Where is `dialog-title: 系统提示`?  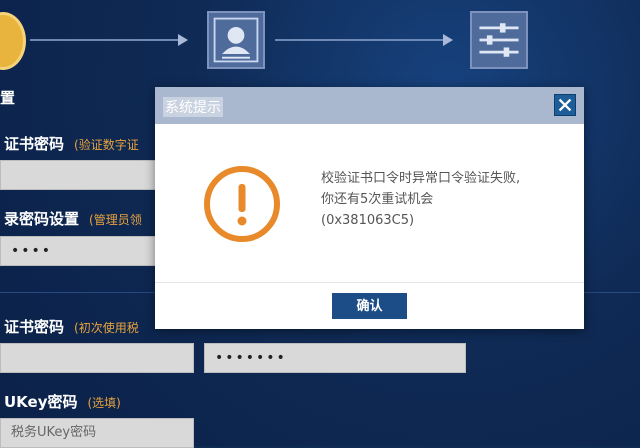
dialog-title: 系统提示 is located at coordinates (193, 107).